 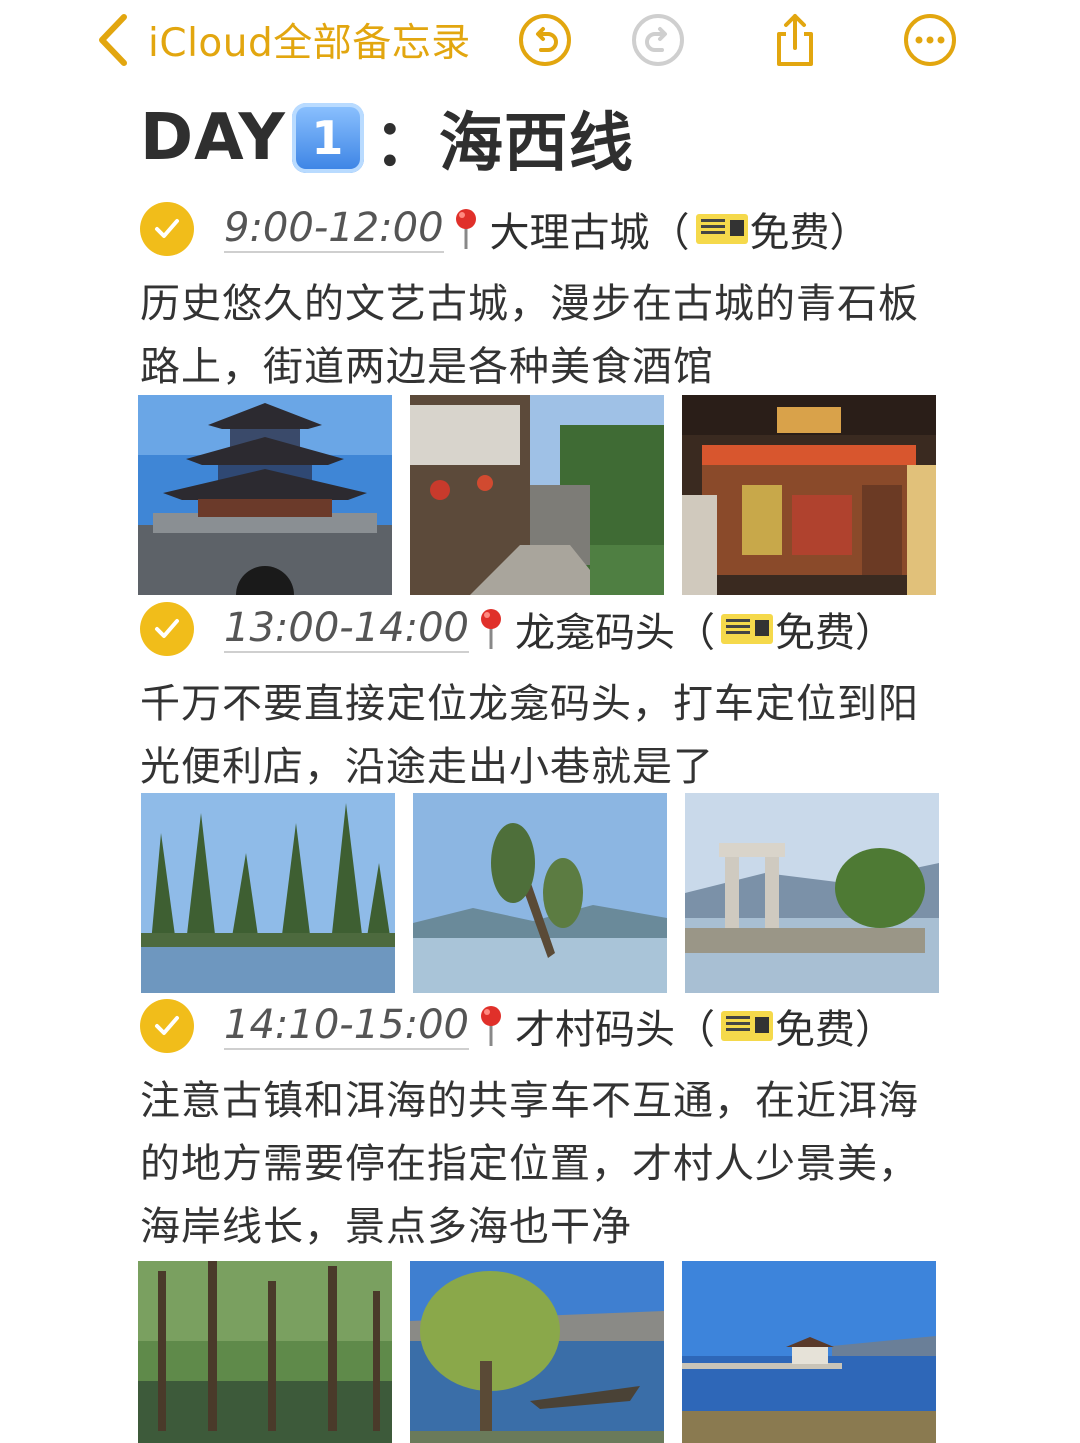 What do you see at coordinates (614, 1030) in the screenshot?
I see `item-place: 才村码头（` at bounding box center [614, 1030].